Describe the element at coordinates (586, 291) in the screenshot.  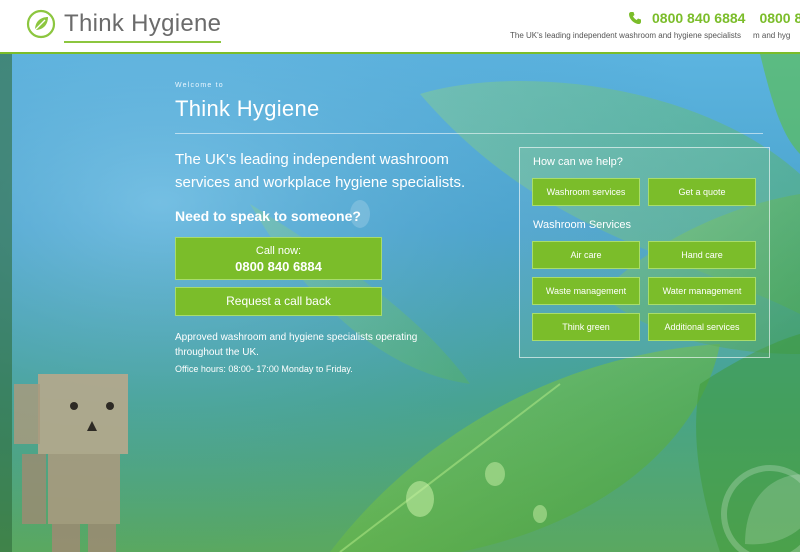
I see `waste-management-button: Waste management` at that location.